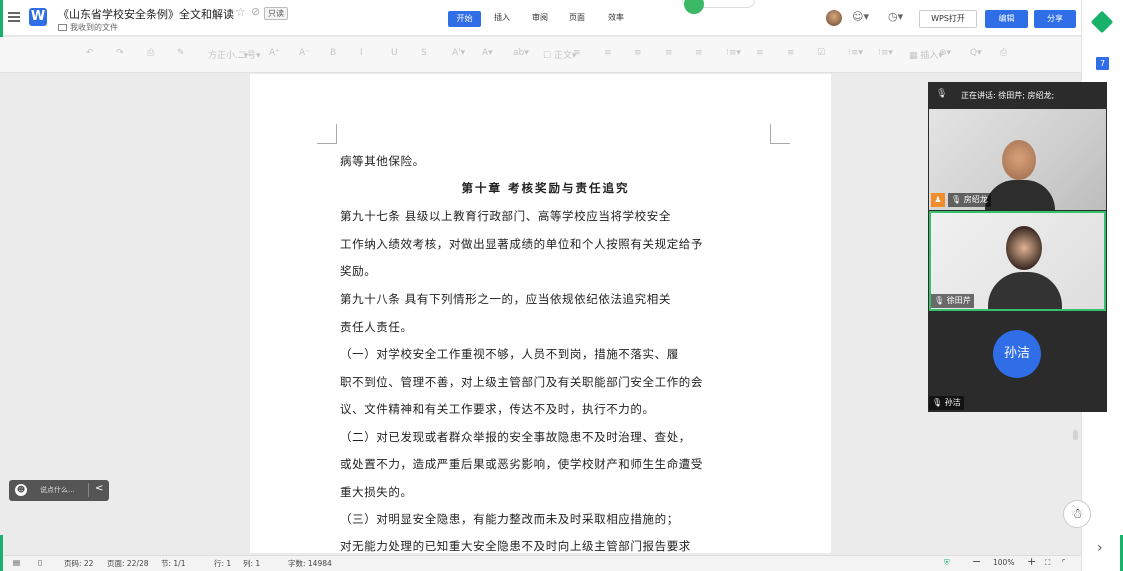 This screenshot has height=571, width=1123. Describe the element at coordinates (1, 553) in the screenshot. I see `window-edge` at that location.